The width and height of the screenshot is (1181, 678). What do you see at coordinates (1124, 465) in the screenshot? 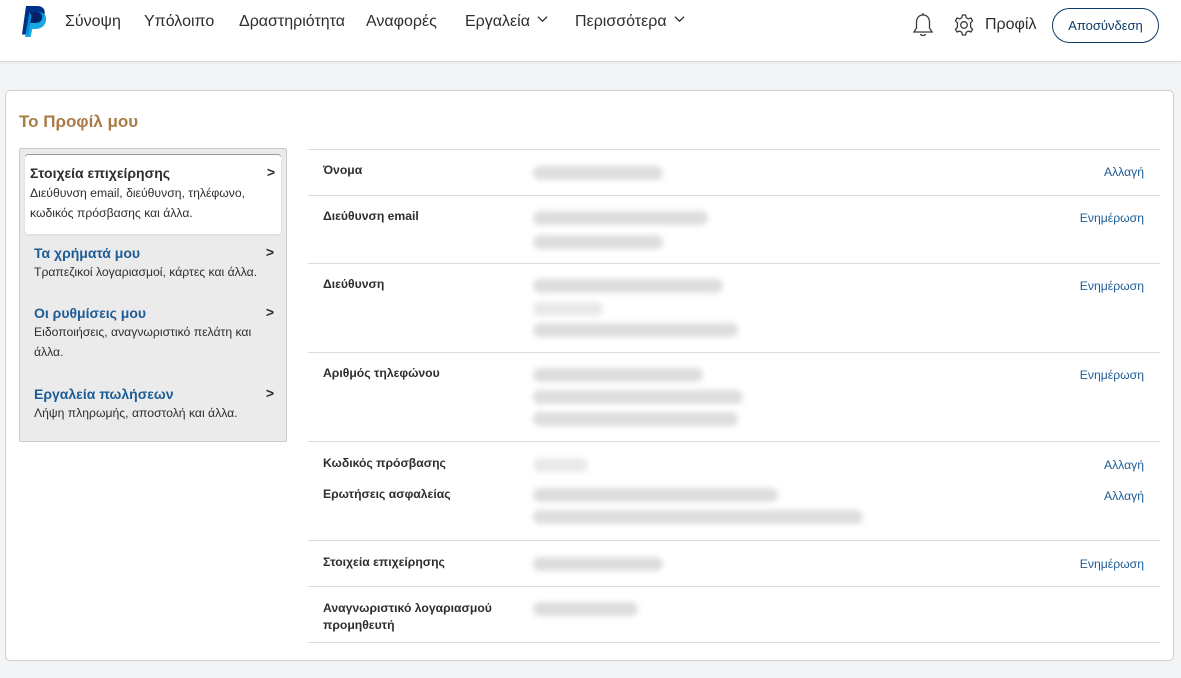
I see `change-password-link: Αλλαγή` at bounding box center [1124, 465].